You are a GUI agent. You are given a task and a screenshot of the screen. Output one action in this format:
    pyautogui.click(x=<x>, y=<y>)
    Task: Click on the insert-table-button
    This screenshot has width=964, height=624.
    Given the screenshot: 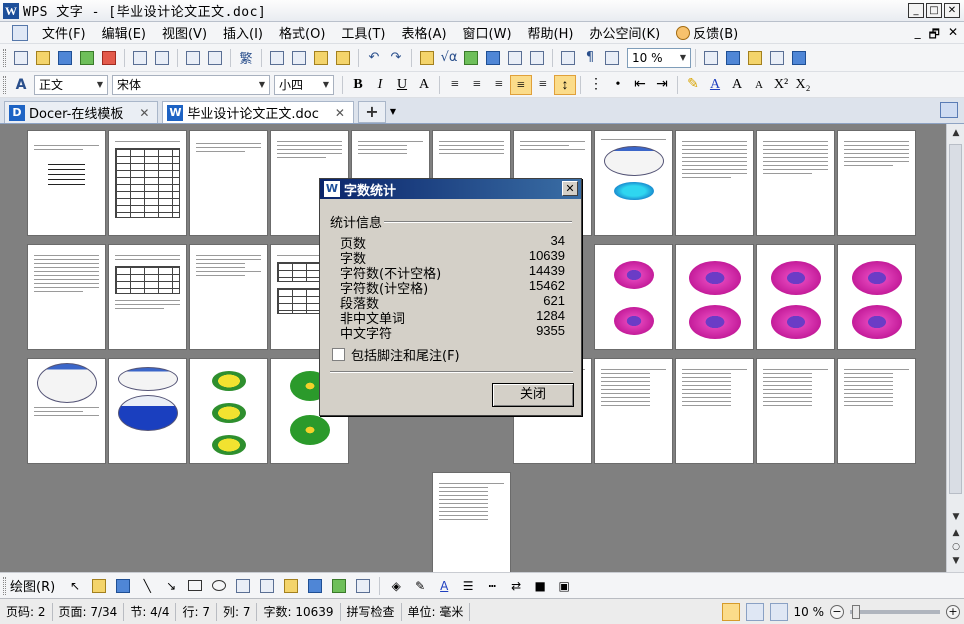 What is the action you would take?
    pyautogui.click(x=493, y=58)
    